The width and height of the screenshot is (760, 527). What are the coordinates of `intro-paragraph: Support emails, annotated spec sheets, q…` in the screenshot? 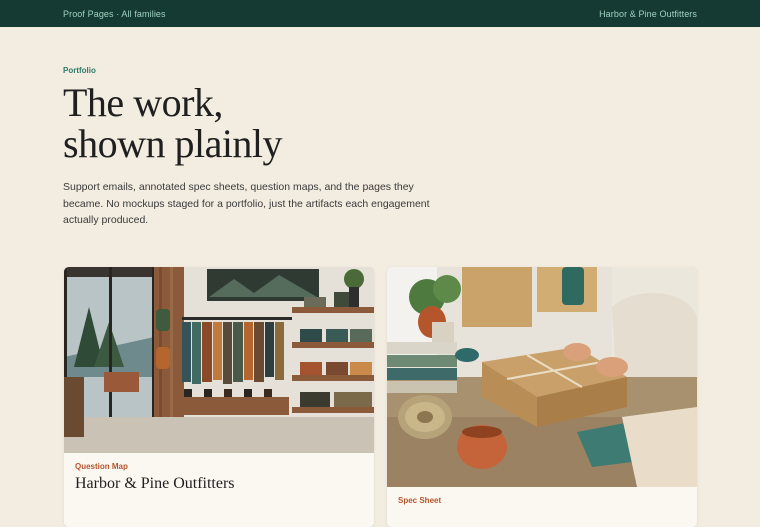 It's located at (246, 203).